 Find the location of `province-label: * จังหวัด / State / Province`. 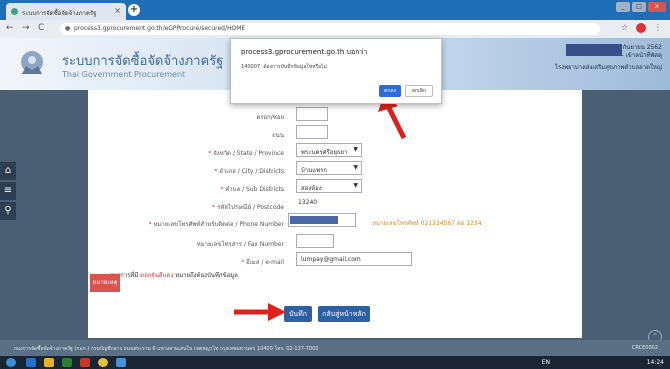

province-label: * จังหวัด / State / Province is located at coordinates (246, 153).